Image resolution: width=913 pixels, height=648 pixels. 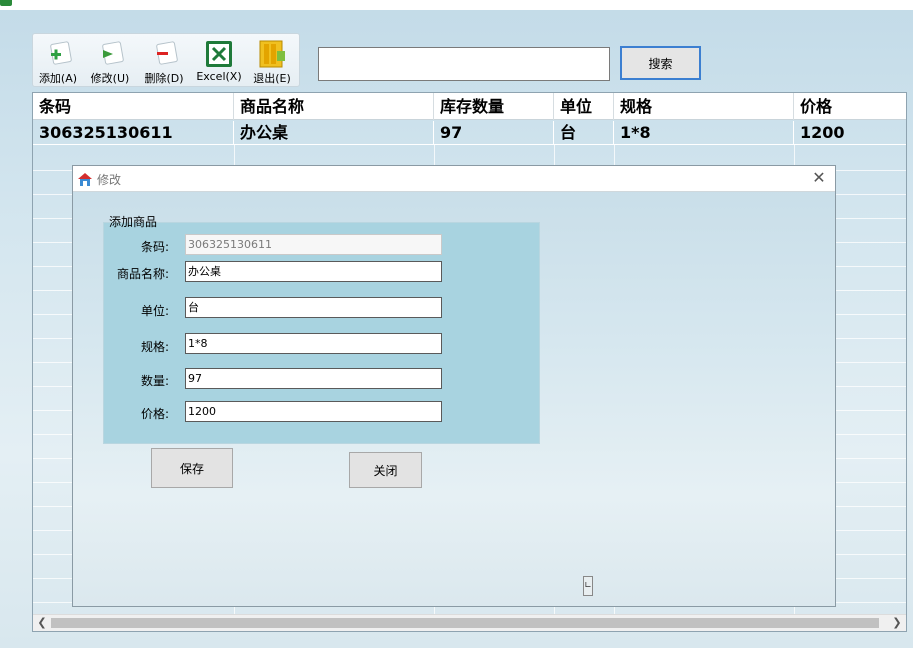 I want to click on search-input, so click(x=464, y=64).